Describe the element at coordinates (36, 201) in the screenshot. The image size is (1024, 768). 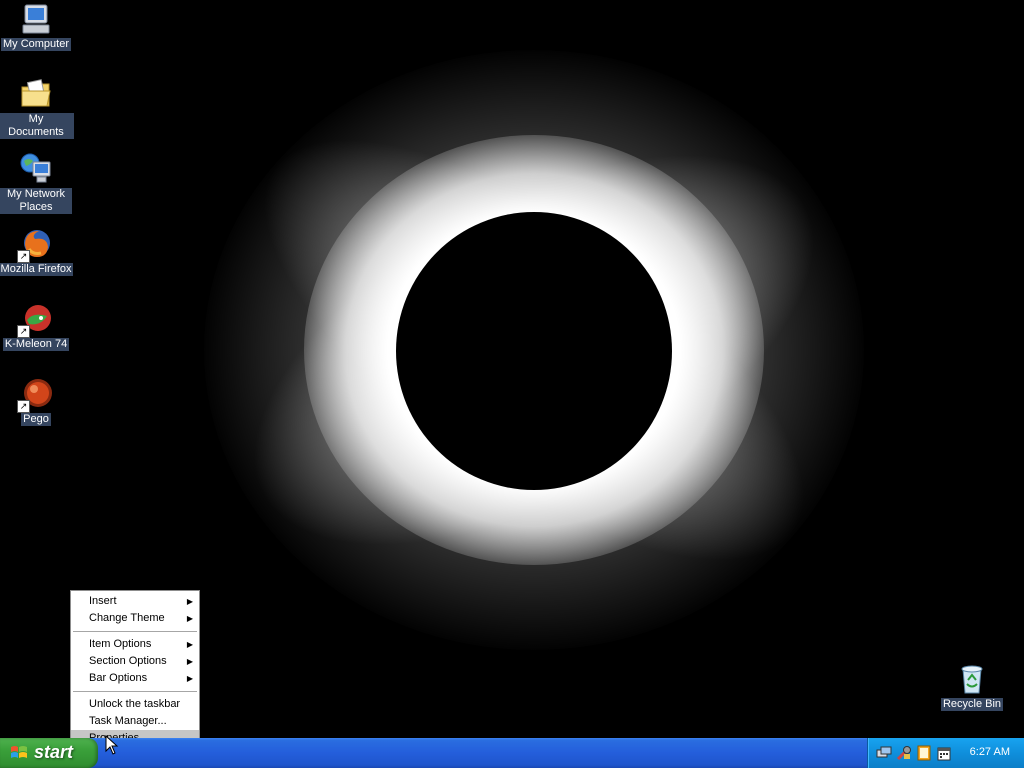
I see `desktop-icon-label: My Network Places` at that location.